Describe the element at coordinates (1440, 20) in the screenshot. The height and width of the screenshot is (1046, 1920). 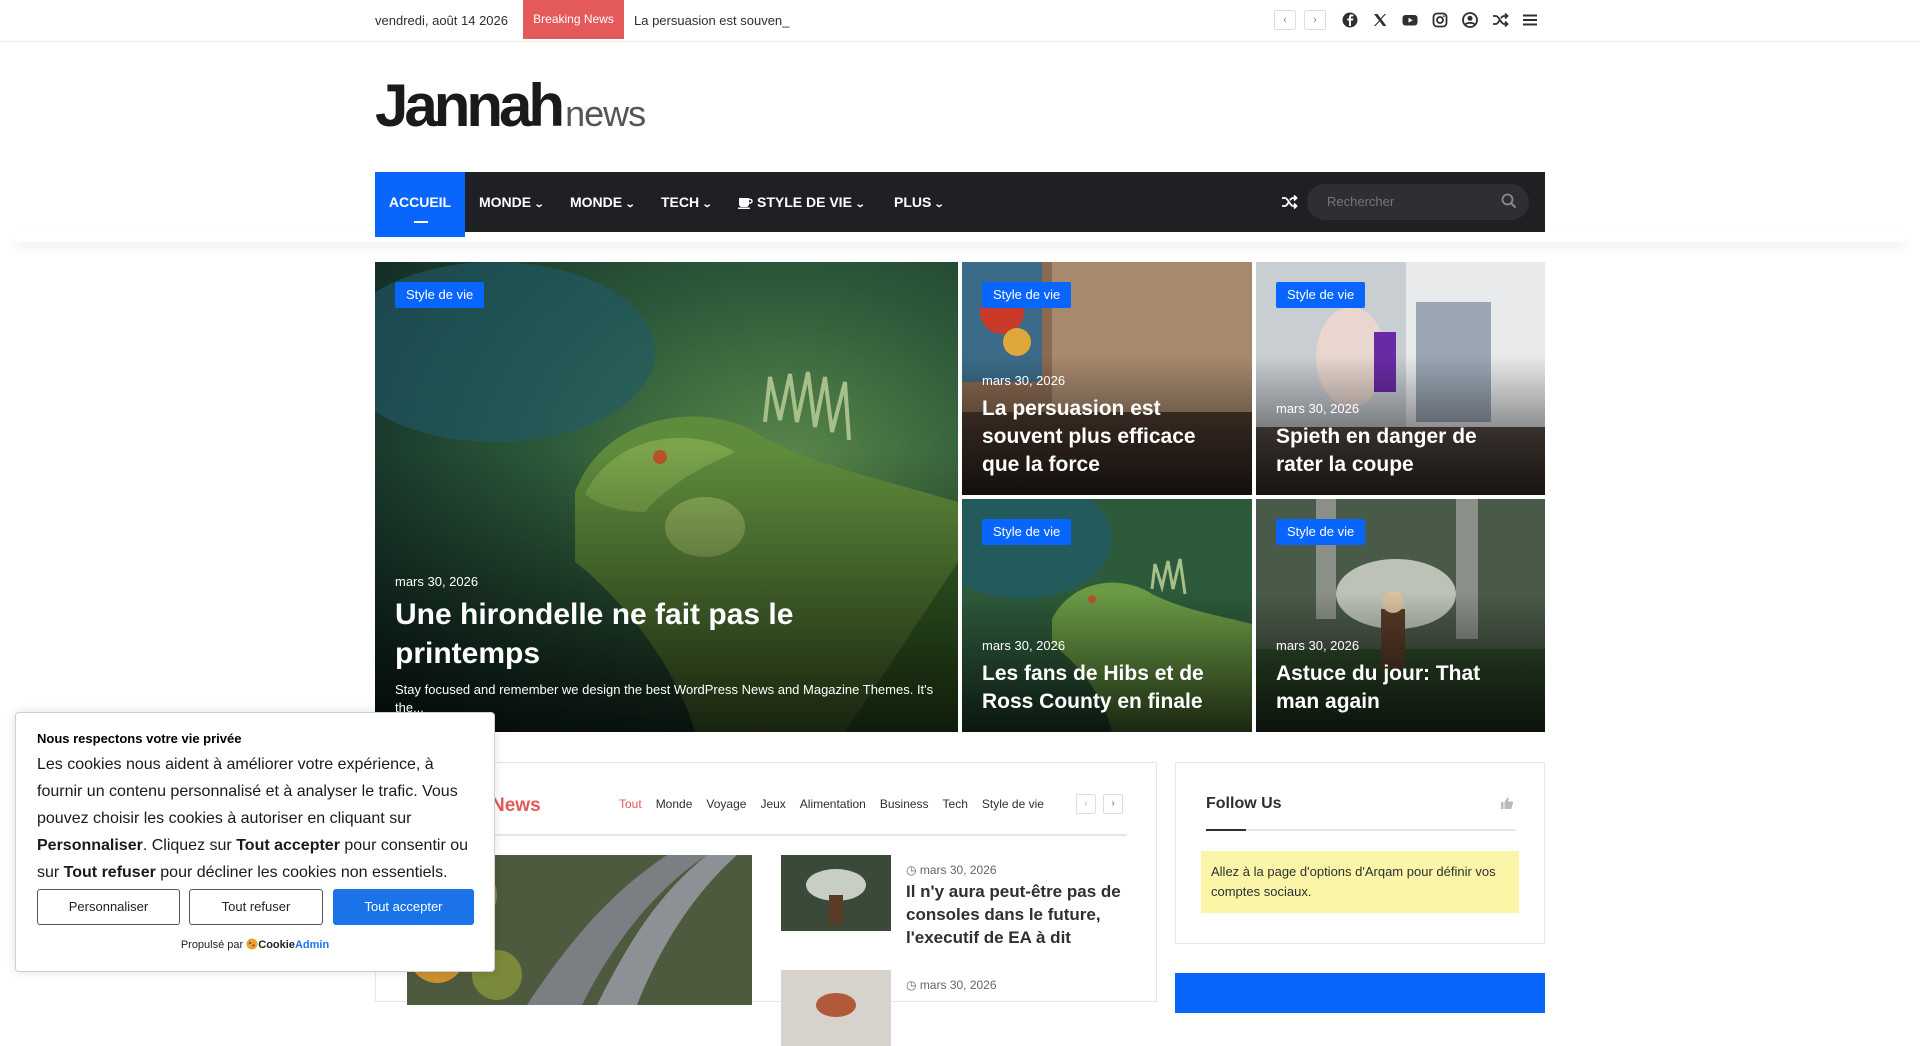
I see `instagram-icon` at that location.